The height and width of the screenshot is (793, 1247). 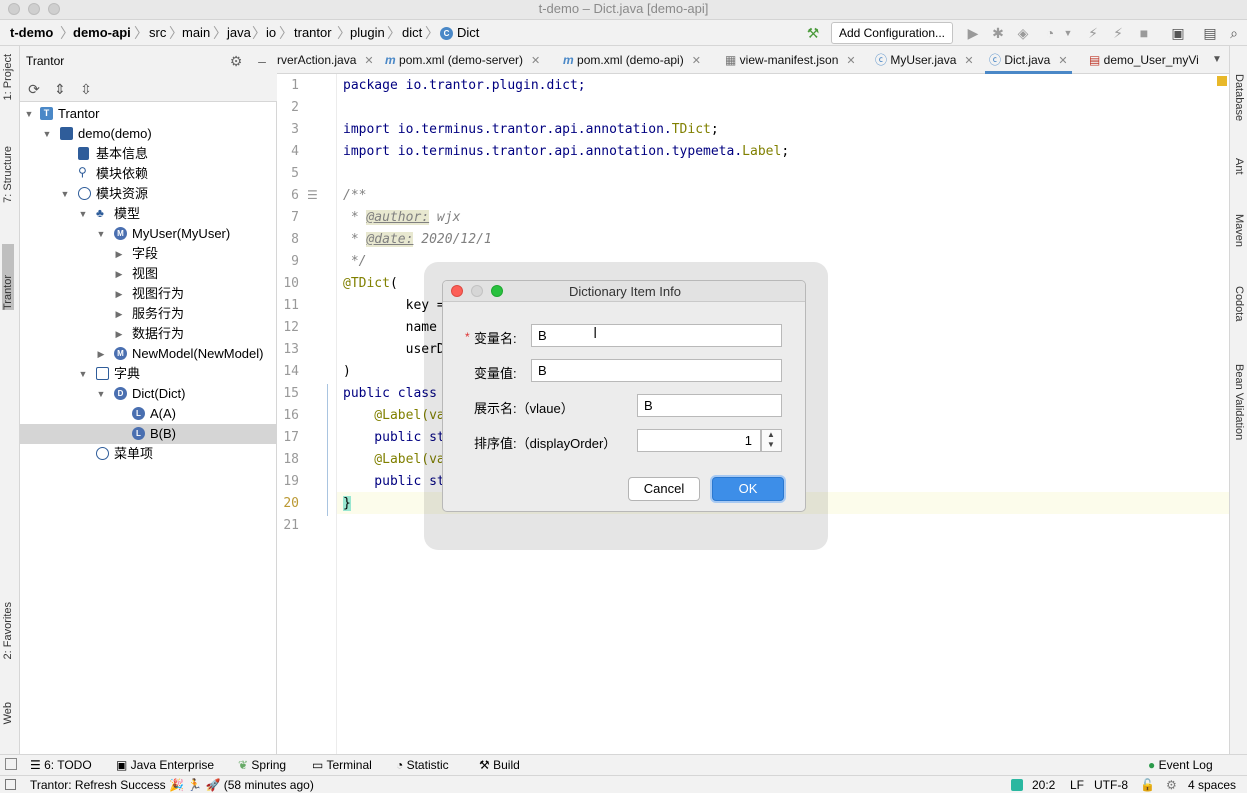 What do you see at coordinates (148, 314) in the screenshot?
I see `tree-item-service-actions: ▶ 服务行为` at bounding box center [148, 314].